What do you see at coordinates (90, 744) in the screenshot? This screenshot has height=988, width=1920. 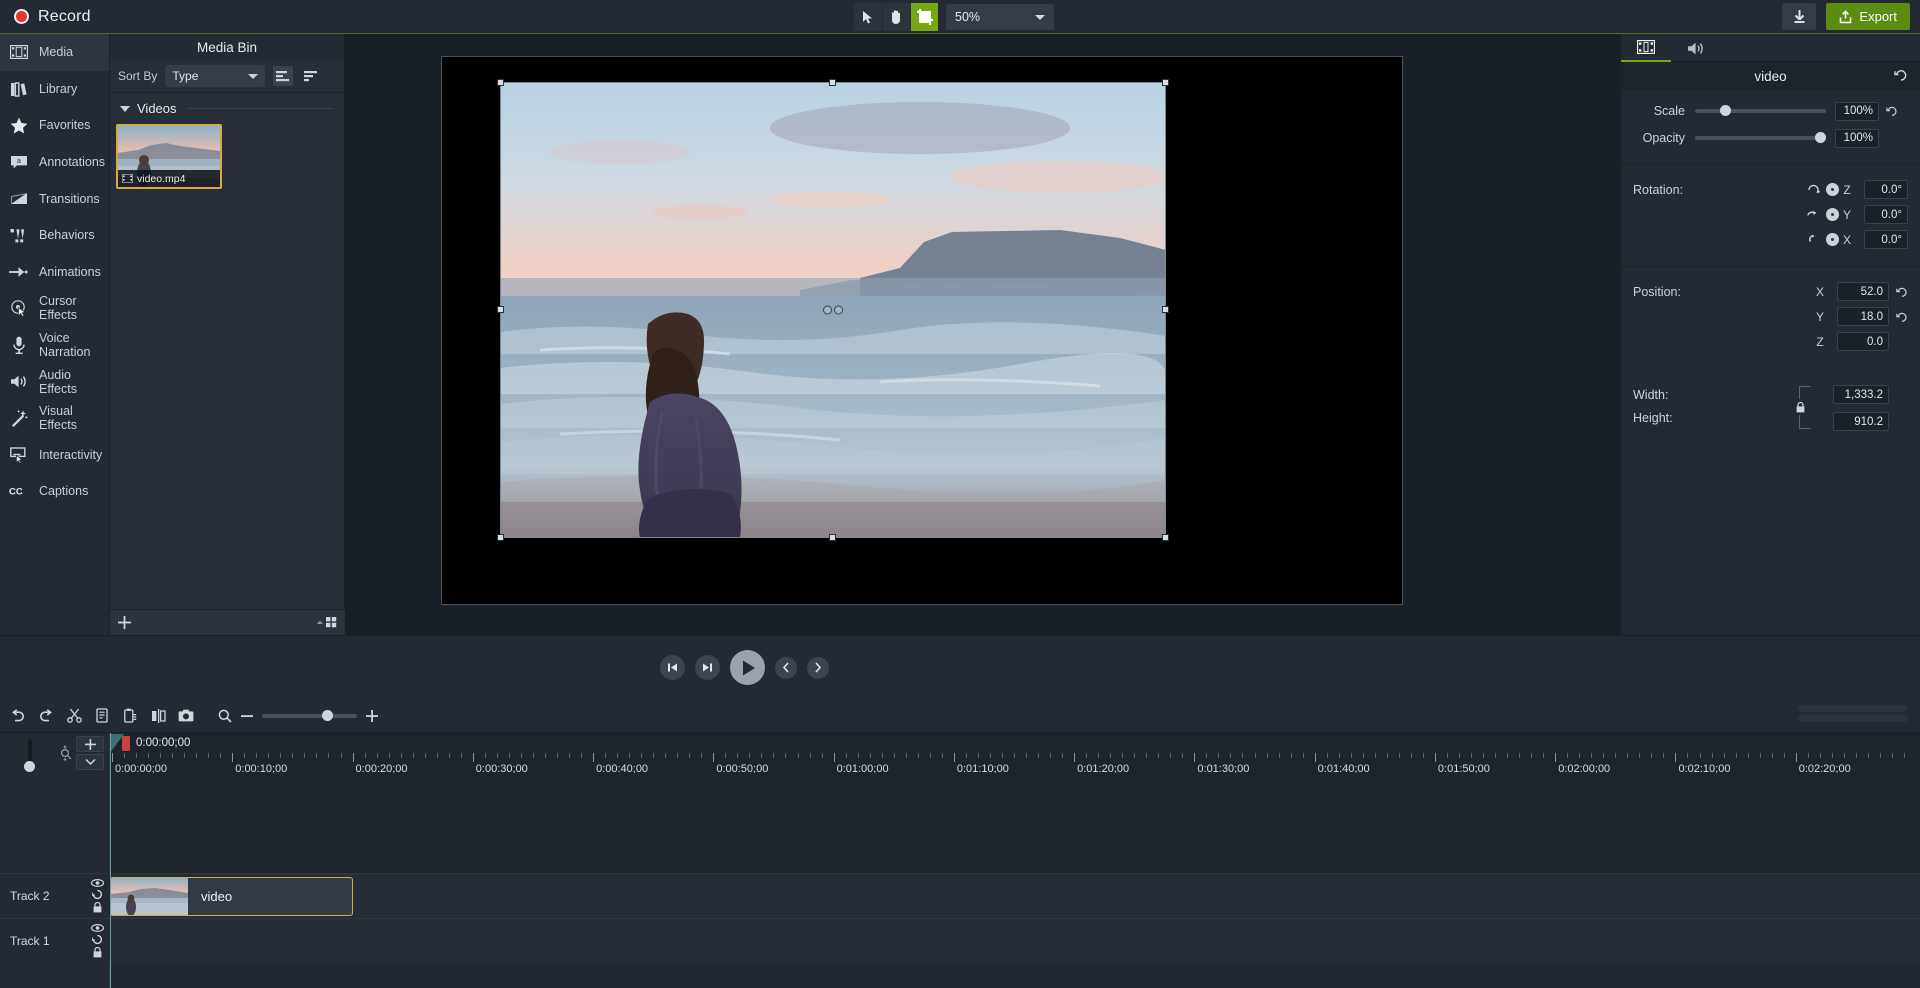 I see `add-track-button` at bounding box center [90, 744].